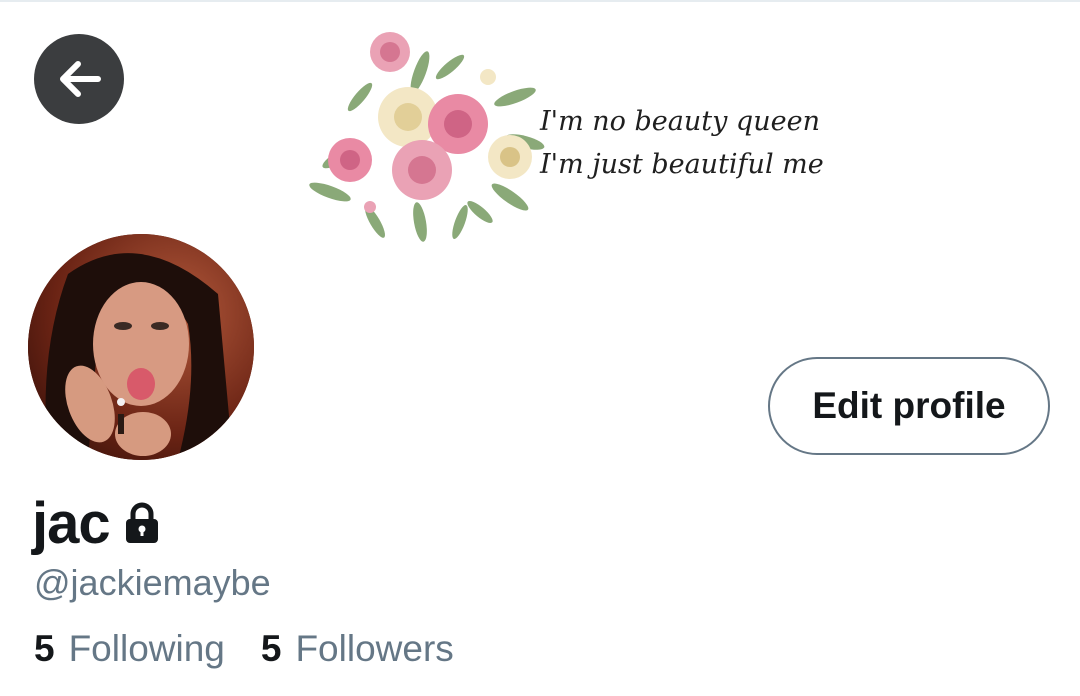  What do you see at coordinates (44, 648) in the screenshot?
I see `following-count: 5` at bounding box center [44, 648].